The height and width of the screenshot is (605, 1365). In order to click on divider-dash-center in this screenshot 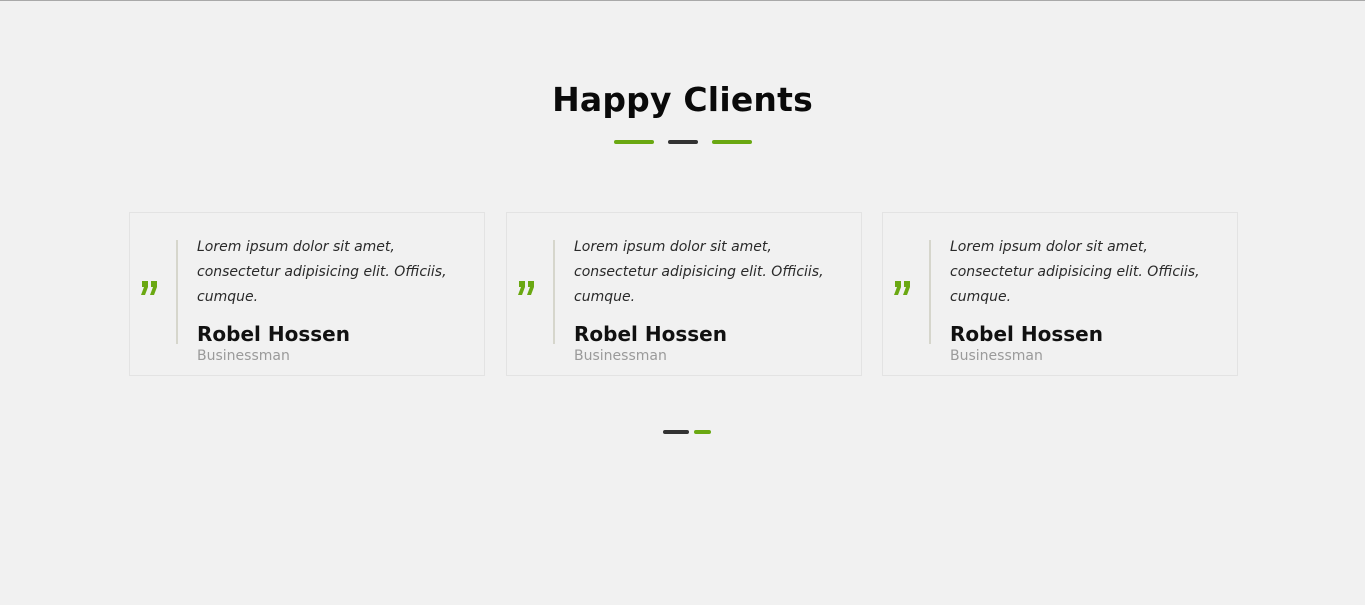, I will do `click(682, 142)`.